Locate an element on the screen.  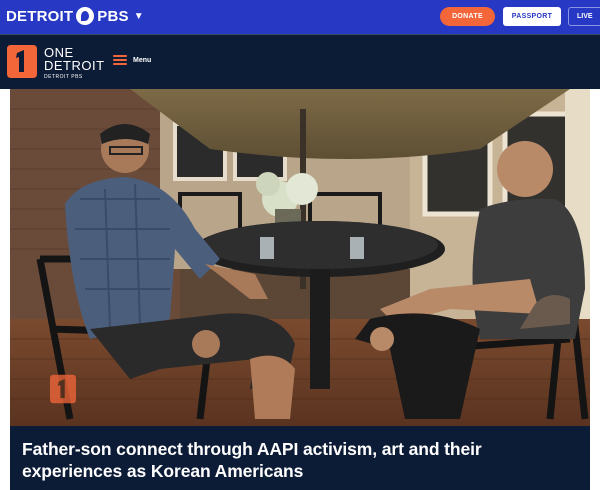
station-name: DETROIT is located at coordinates (40, 16).